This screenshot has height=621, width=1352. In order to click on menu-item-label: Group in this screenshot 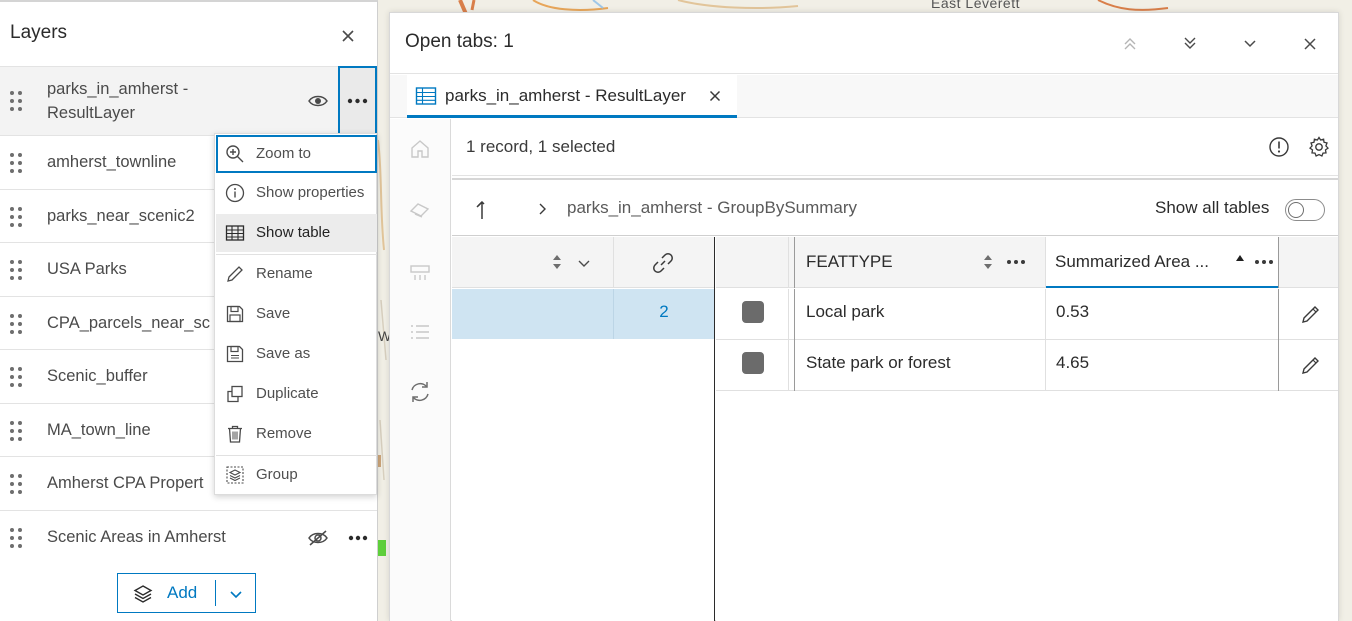, I will do `click(277, 474)`.